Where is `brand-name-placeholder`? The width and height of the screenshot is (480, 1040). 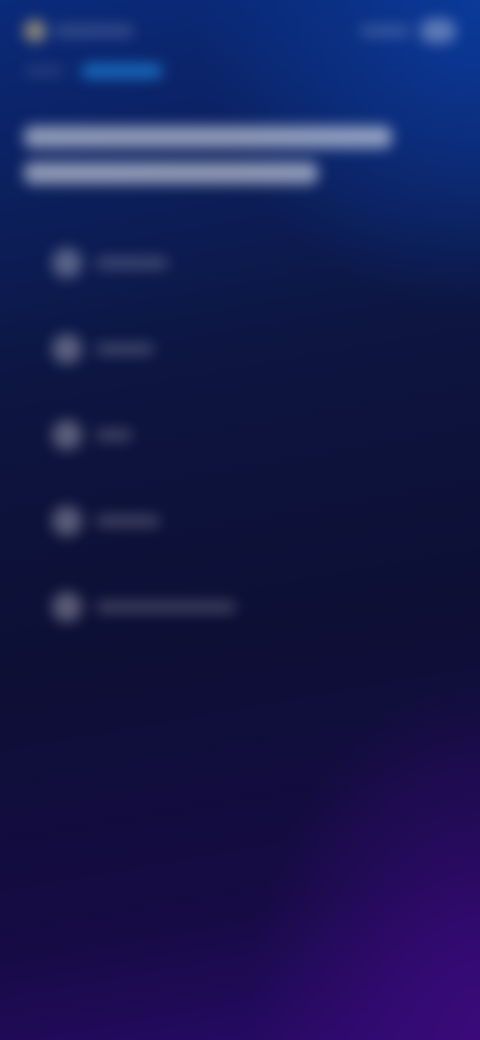 brand-name-placeholder is located at coordinates (94, 31).